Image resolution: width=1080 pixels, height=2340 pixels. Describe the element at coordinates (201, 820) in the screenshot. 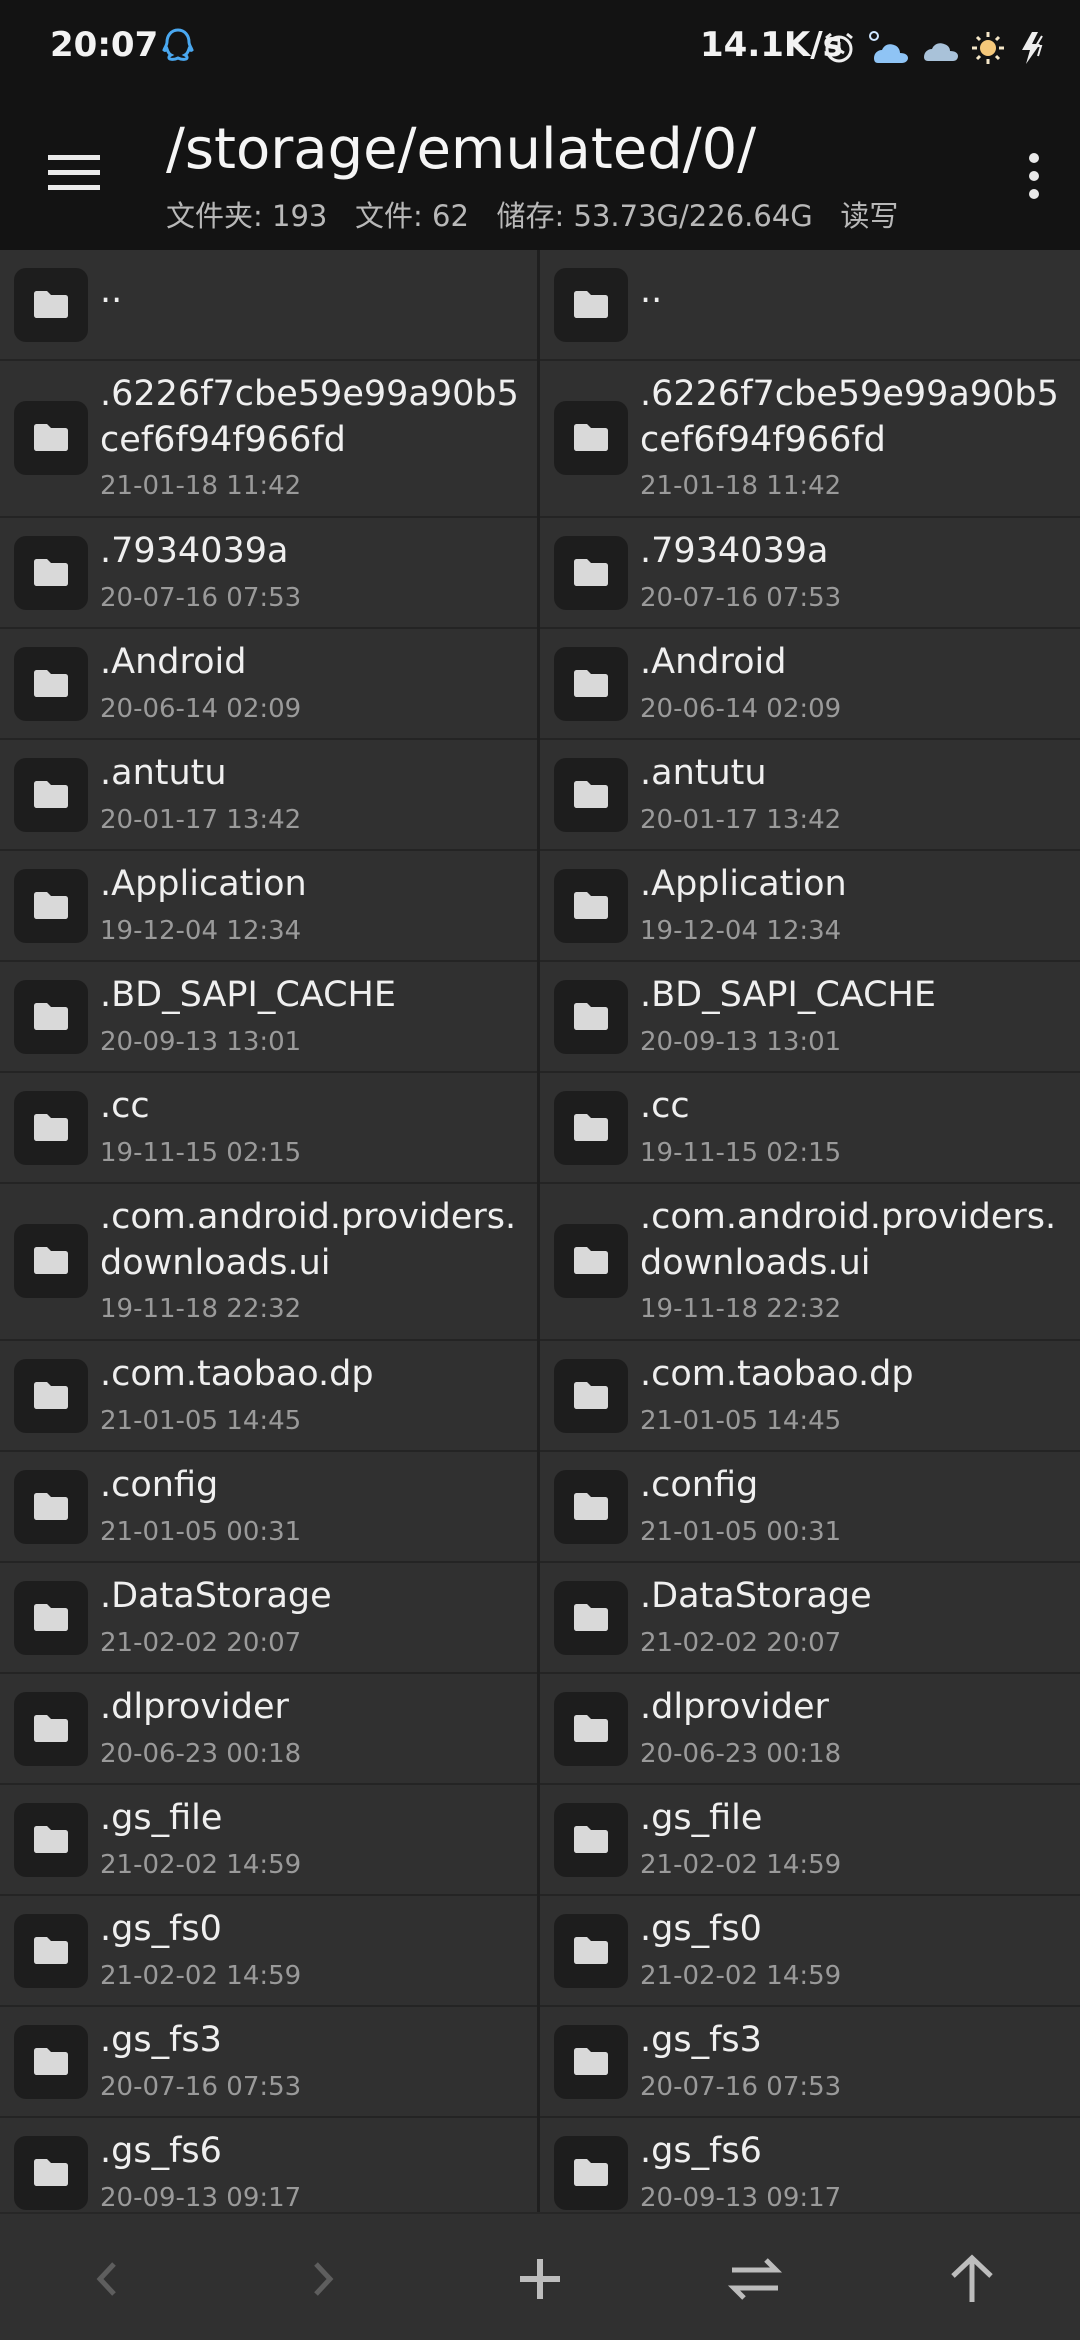

I see `item-date: 20-01-17 13:42` at that location.